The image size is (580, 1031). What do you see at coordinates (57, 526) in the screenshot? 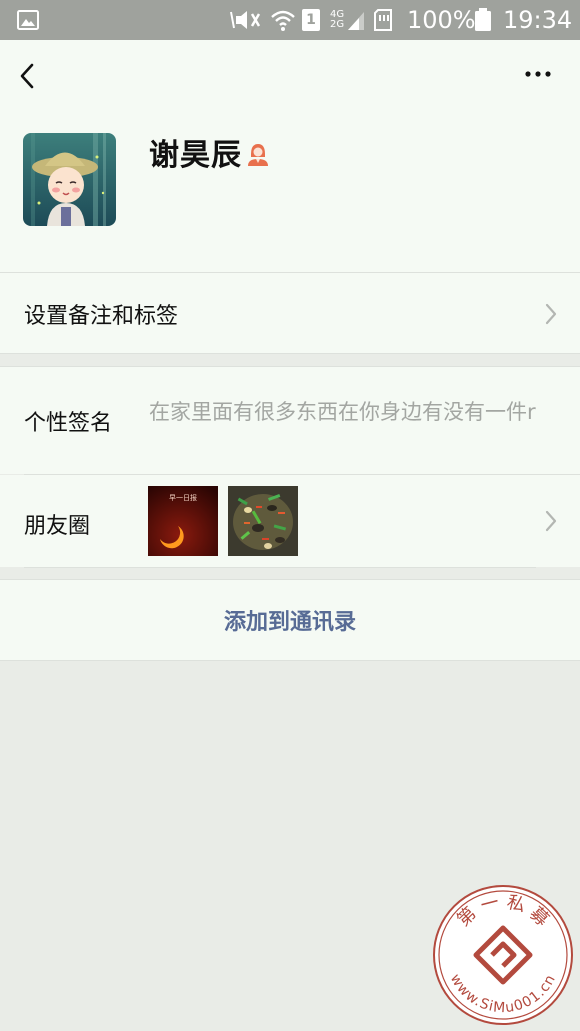
I see `moments-row-label: 朋友圈` at bounding box center [57, 526].